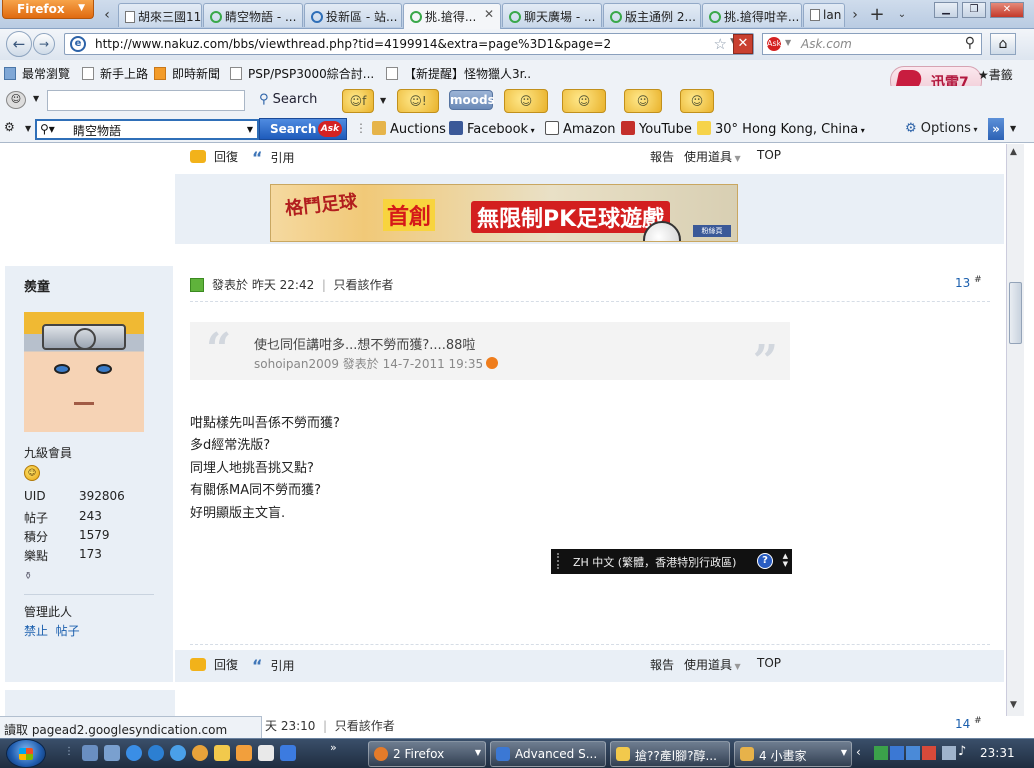 This screenshot has height=768, width=1034. What do you see at coordinates (492, 129) in the screenshot?
I see `facebook-button: Facebook ▾` at bounding box center [492, 129].